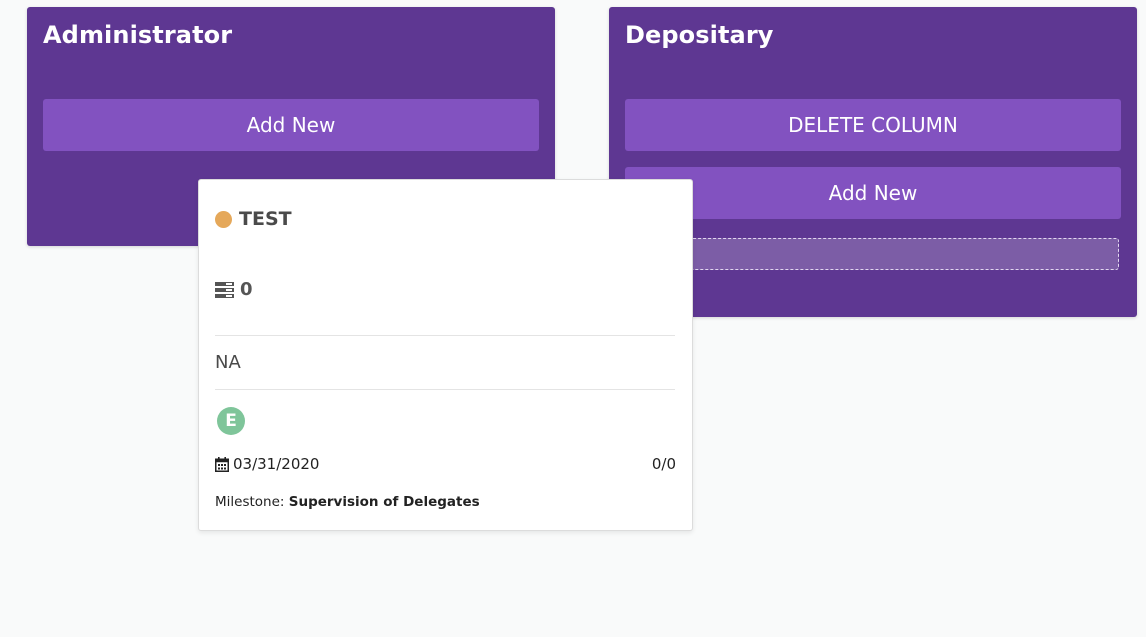 The image size is (1146, 637). Describe the element at coordinates (250, 502) in the screenshot. I see `milestone-label: Milestone:` at that location.